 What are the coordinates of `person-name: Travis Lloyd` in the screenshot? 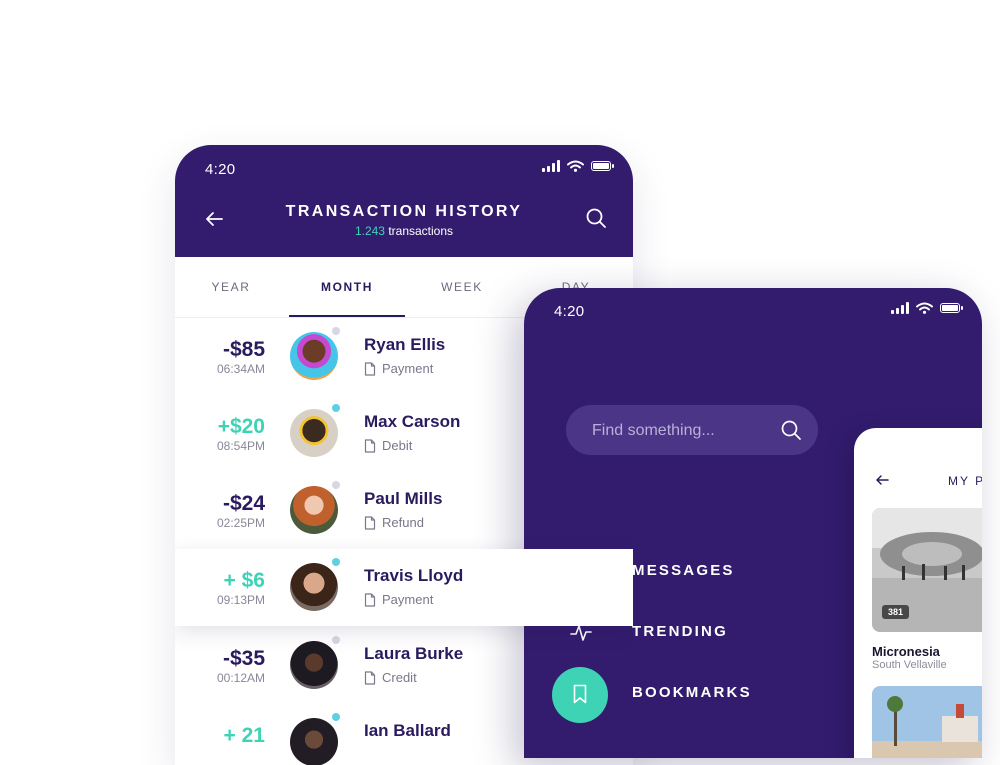 It's located at (414, 575).